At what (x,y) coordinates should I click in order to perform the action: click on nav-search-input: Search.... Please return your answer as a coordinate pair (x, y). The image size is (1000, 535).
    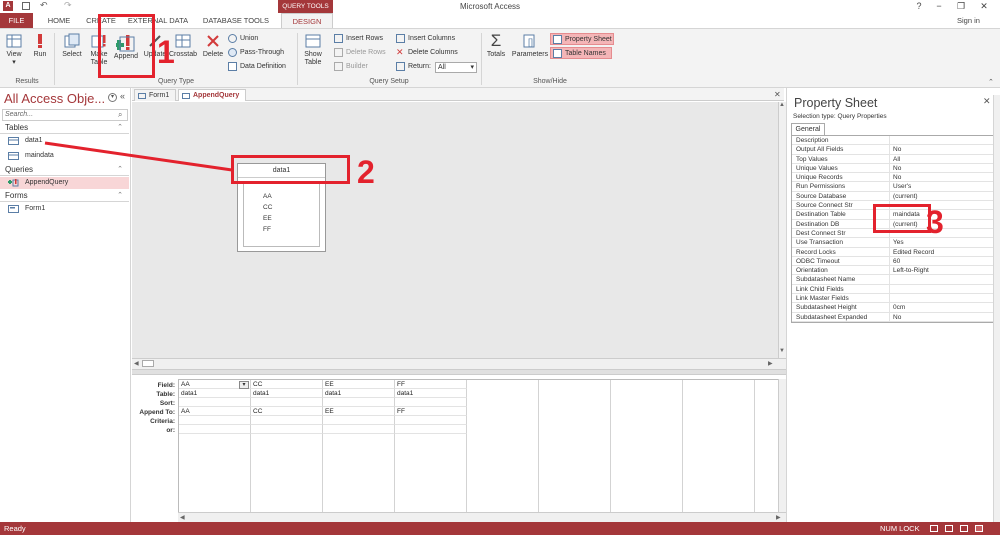
    Looking at the image, I should click on (65, 115).